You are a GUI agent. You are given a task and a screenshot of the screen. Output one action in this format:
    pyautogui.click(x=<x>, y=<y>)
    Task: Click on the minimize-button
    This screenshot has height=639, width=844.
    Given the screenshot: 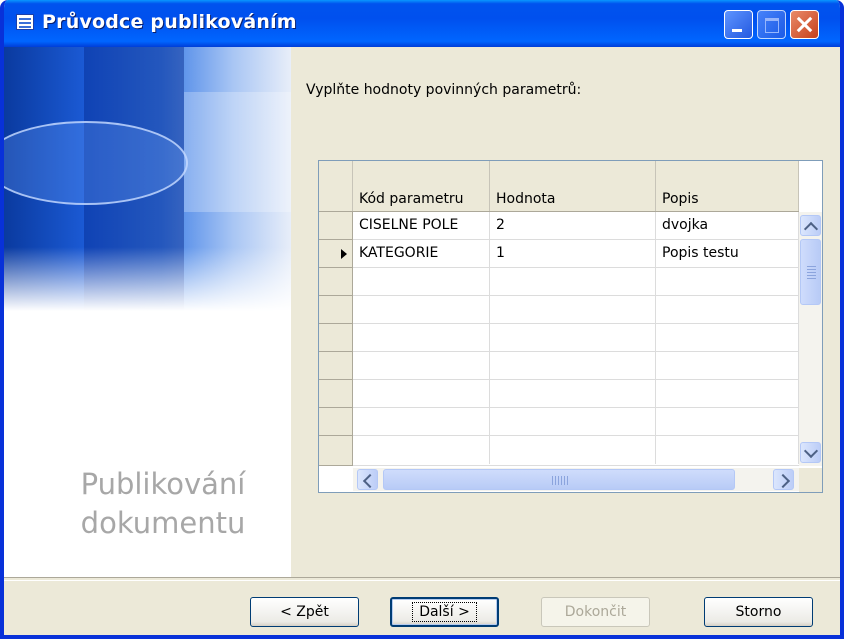 What is the action you would take?
    pyautogui.click(x=738, y=24)
    